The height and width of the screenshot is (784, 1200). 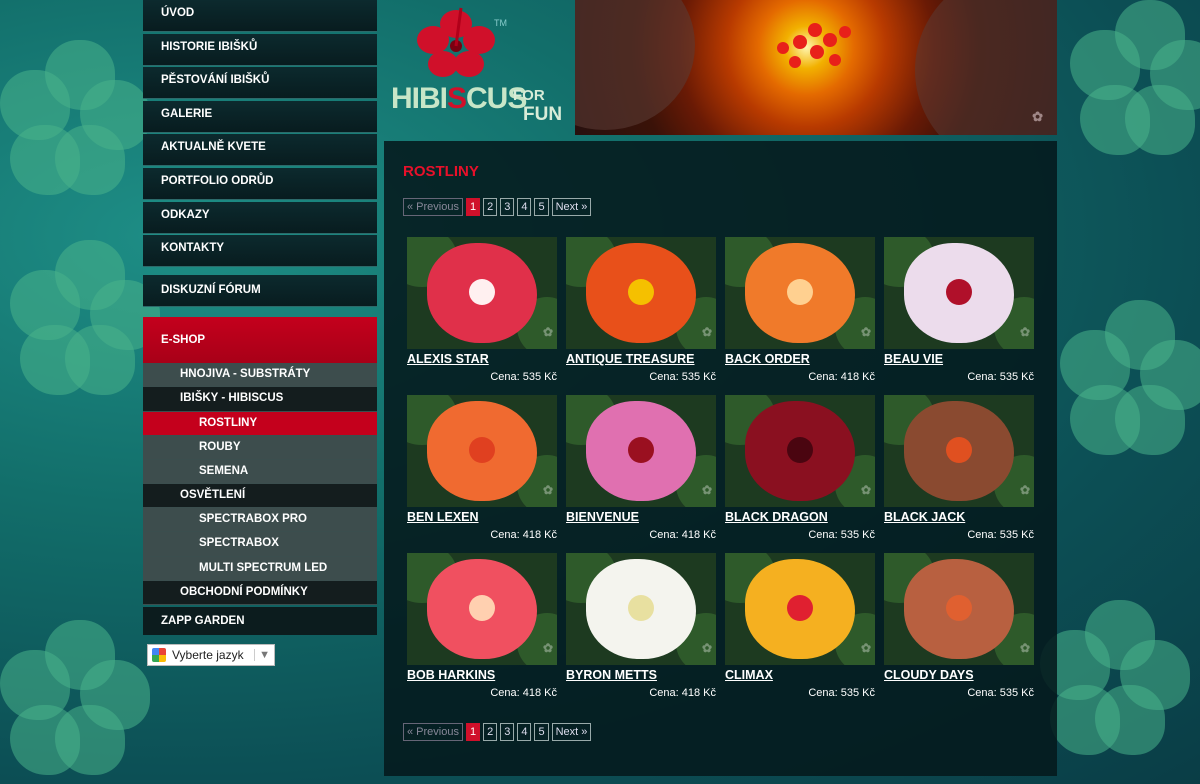 I want to click on nav-portfolio: PORTFOLIO ODRŮD, so click(x=260, y=183).